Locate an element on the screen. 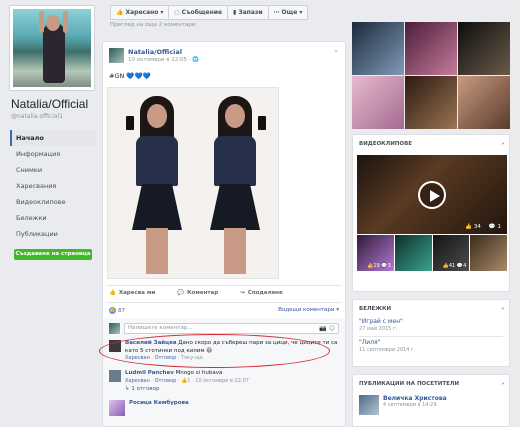 The width and height of the screenshot is (520, 427). post-photo is located at coordinates (193, 183).